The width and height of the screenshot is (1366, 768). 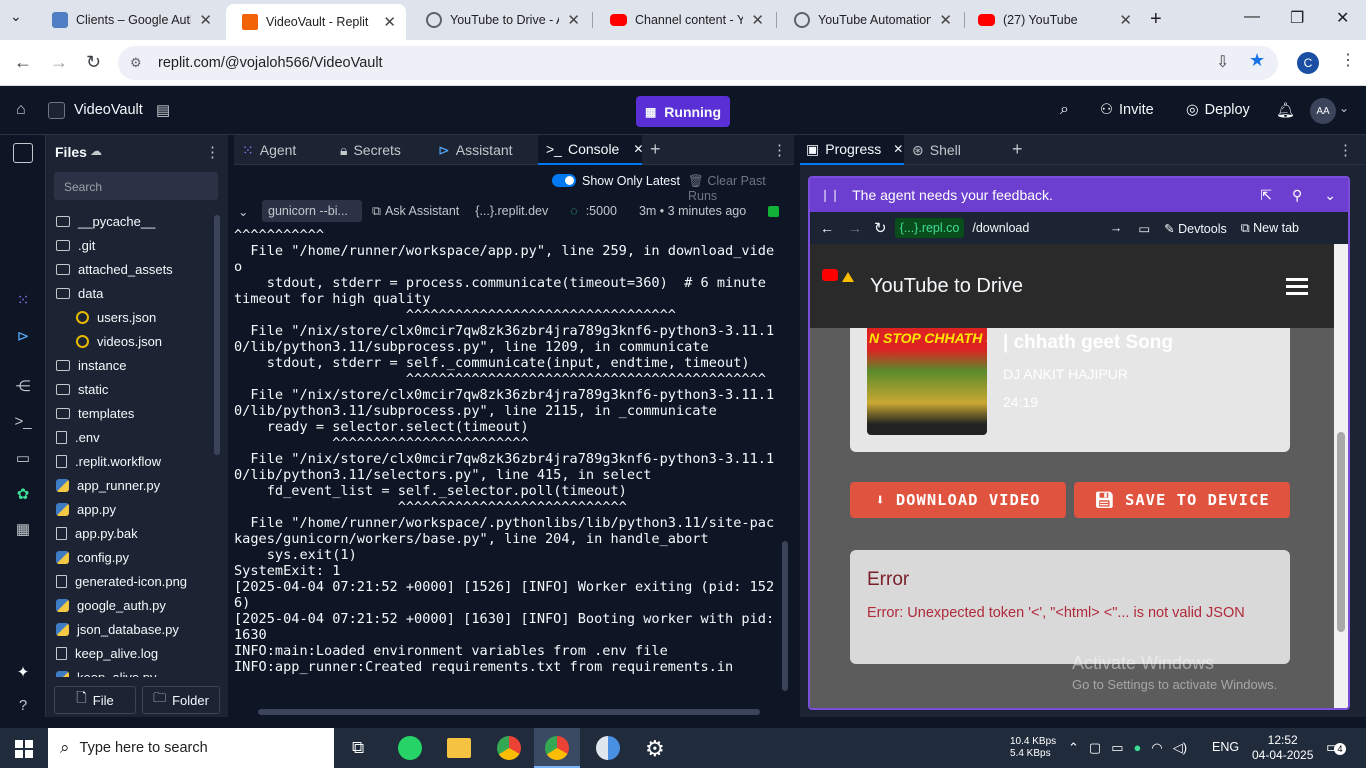 I want to click on install-app-icon: ⇩, so click(x=1222, y=62).